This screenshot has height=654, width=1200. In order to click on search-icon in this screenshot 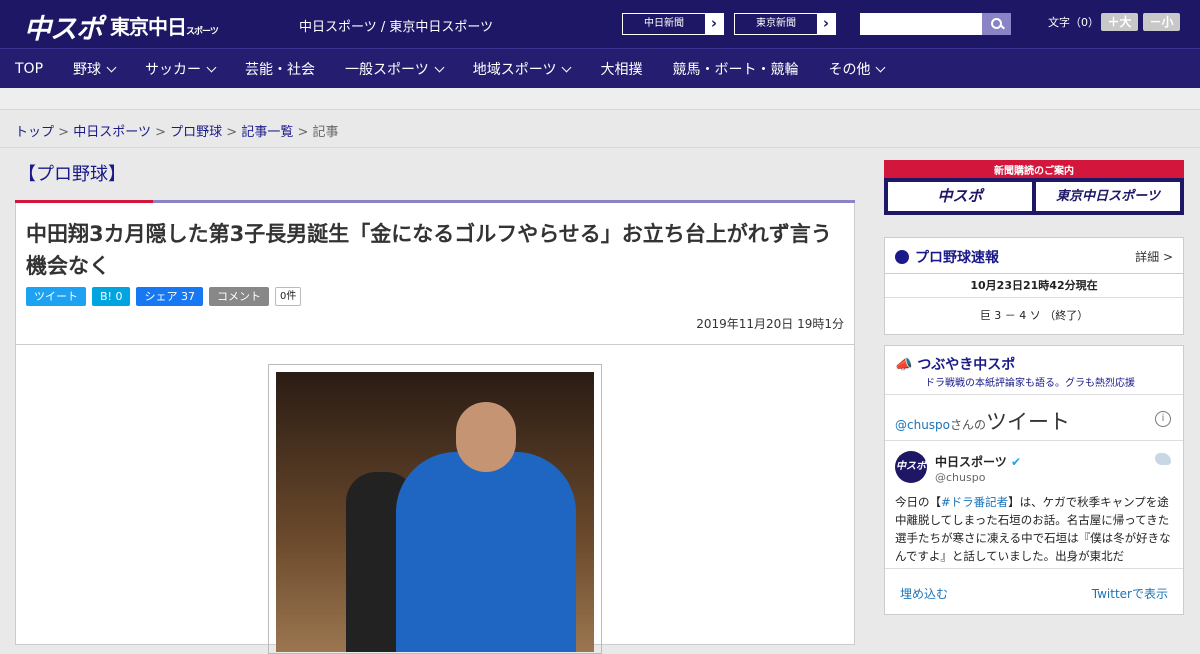, I will do `click(996, 24)`.